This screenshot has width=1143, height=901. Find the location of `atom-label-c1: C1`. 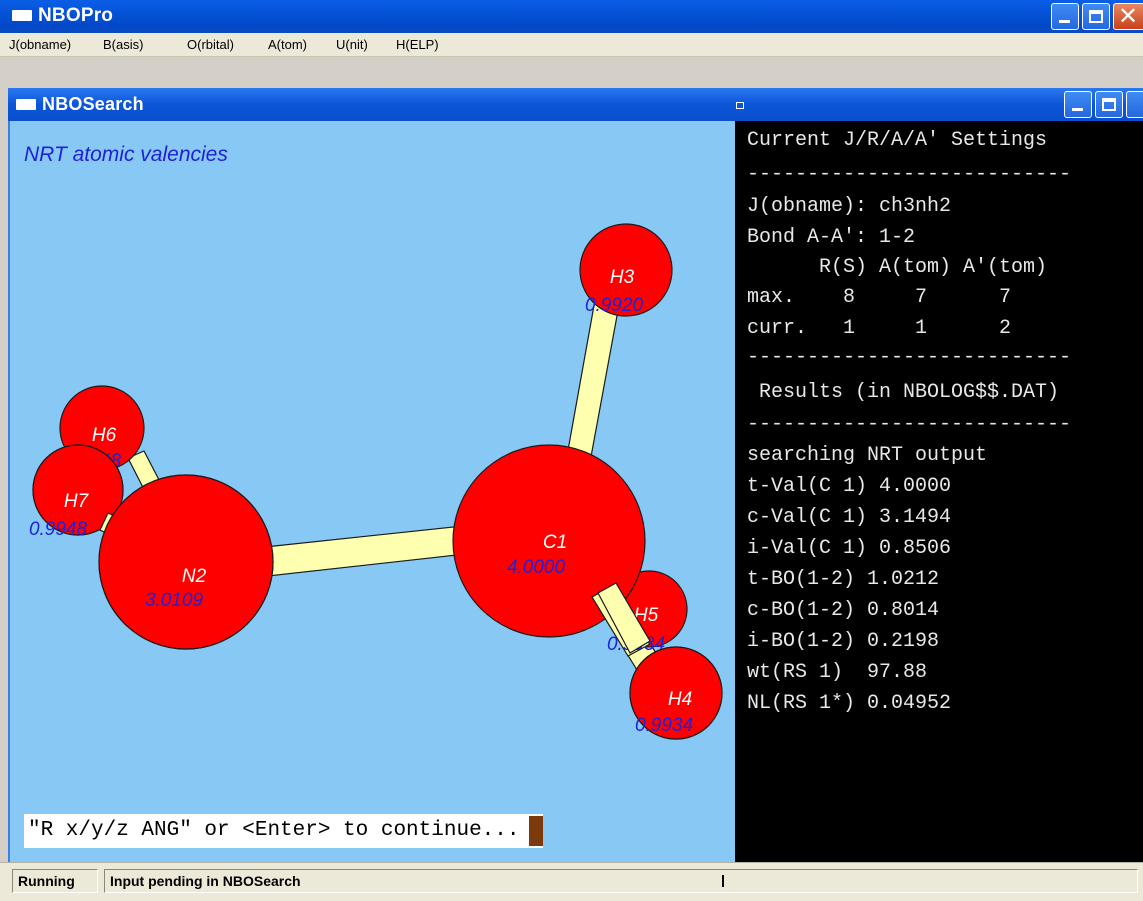

atom-label-c1: C1 is located at coordinates (555, 542).